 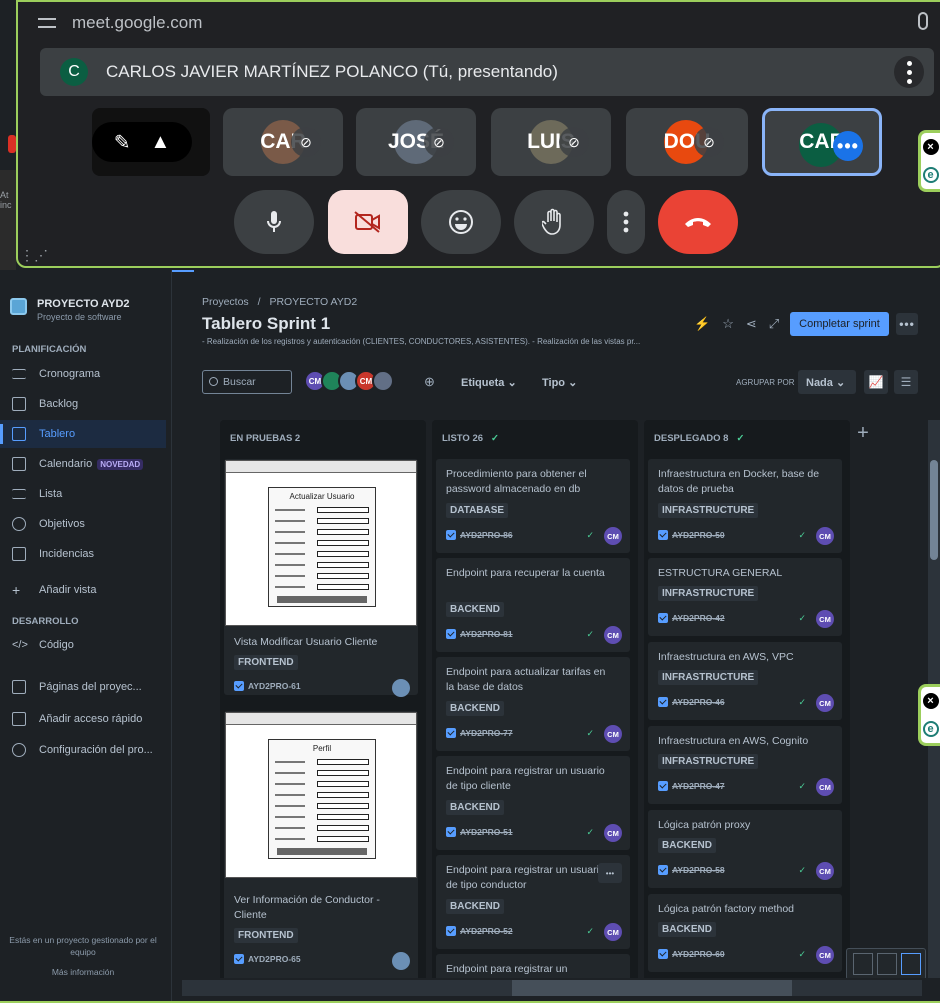 I want to click on sidebar-item-add-view: + Añadir vista, so click(x=83, y=590).